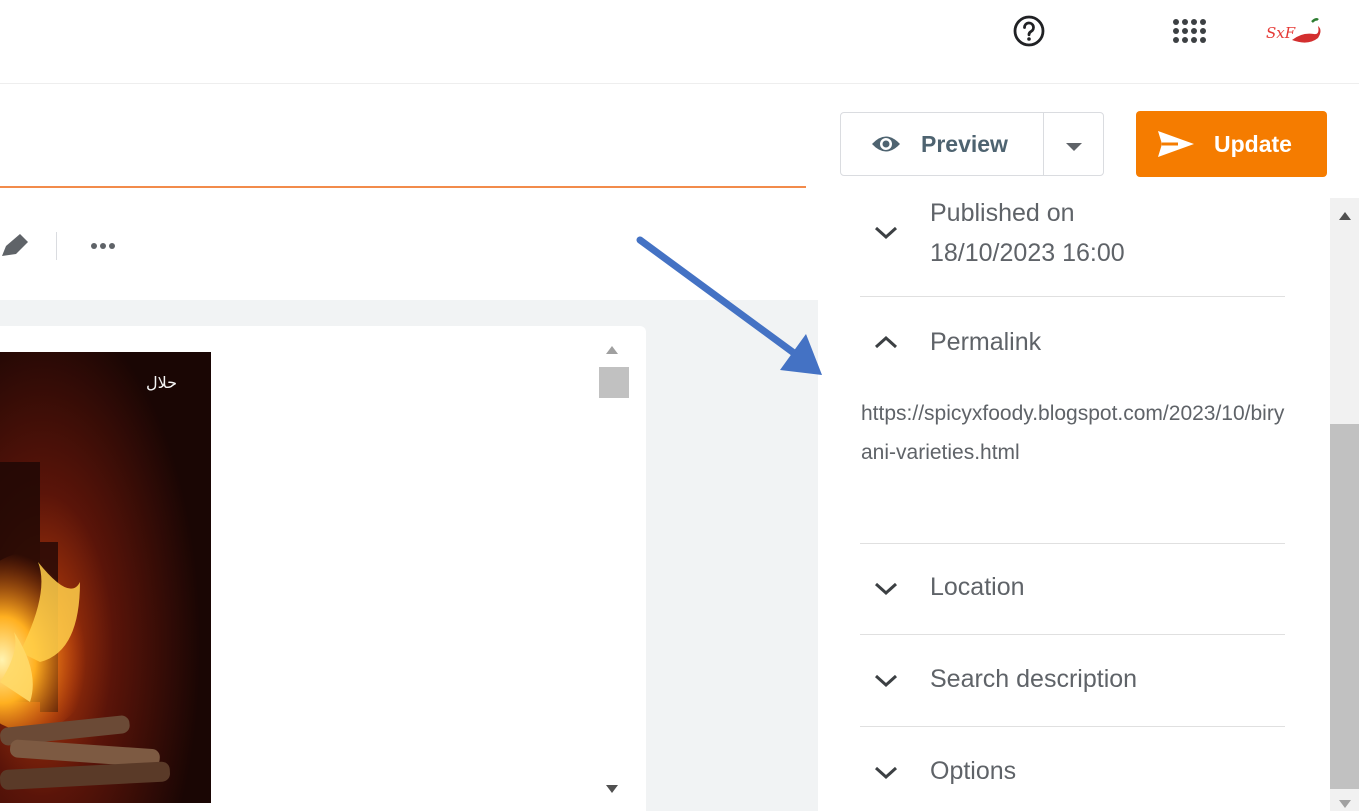 The image size is (1359, 811). Describe the element at coordinates (1034, 679) in the screenshot. I see `search-description-title: Search description` at that location.